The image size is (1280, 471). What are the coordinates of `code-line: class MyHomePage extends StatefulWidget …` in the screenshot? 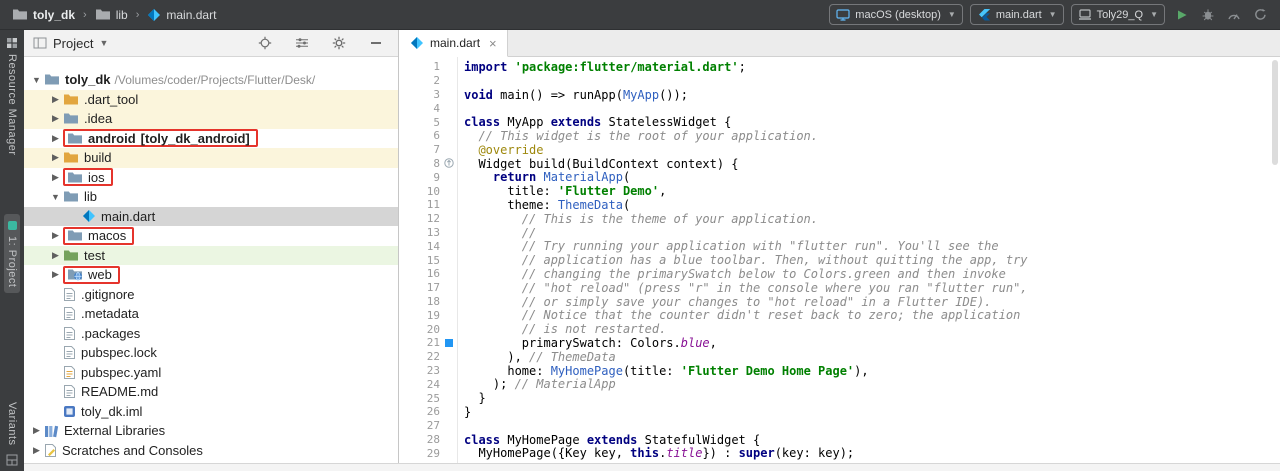 It's located at (867, 440).